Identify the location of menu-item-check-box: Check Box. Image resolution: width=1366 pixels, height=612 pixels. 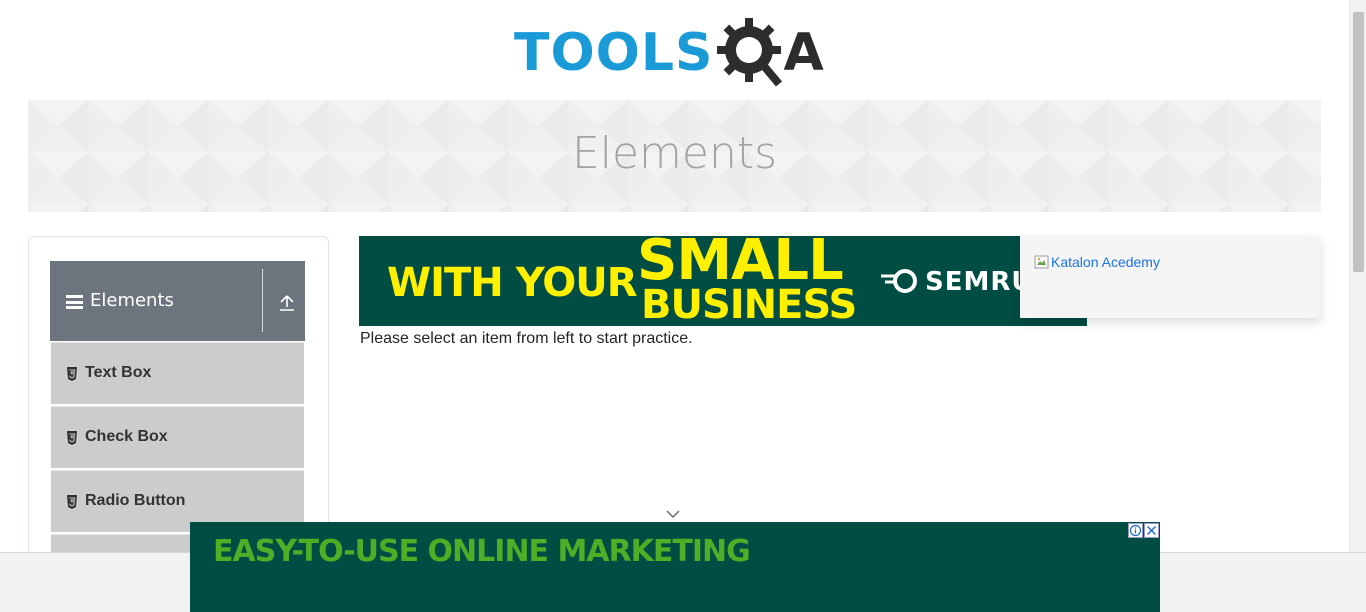
(177, 437).